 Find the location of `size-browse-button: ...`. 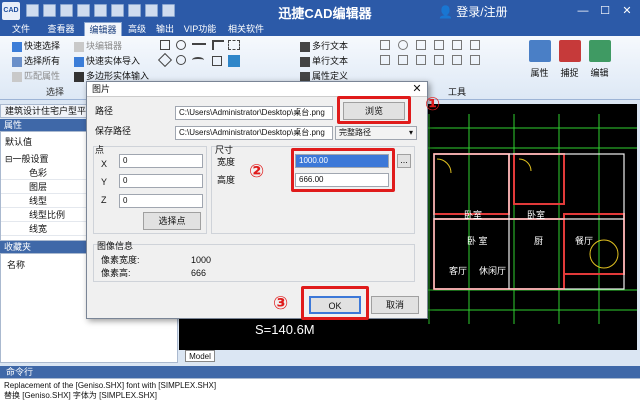

size-browse-button: ... is located at coordinates (404, 161).